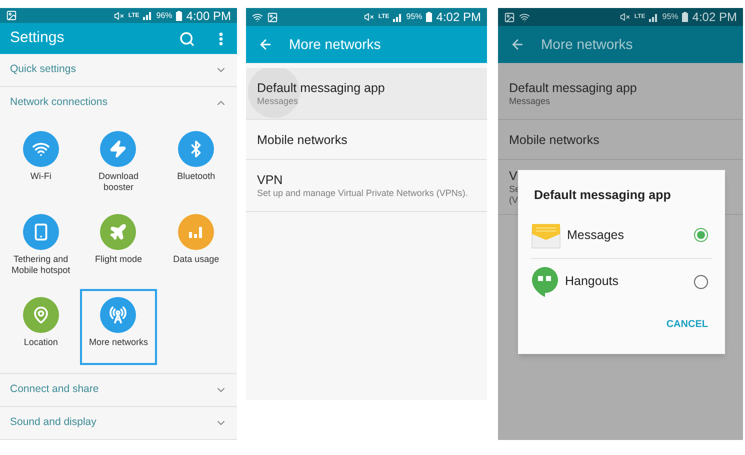 The width and height of the screenshot is (745, 455). What do you see at coordinates (118, 423) in the screenshot?
I see `section-header: Sound and display` at bounding box center [118, 423].